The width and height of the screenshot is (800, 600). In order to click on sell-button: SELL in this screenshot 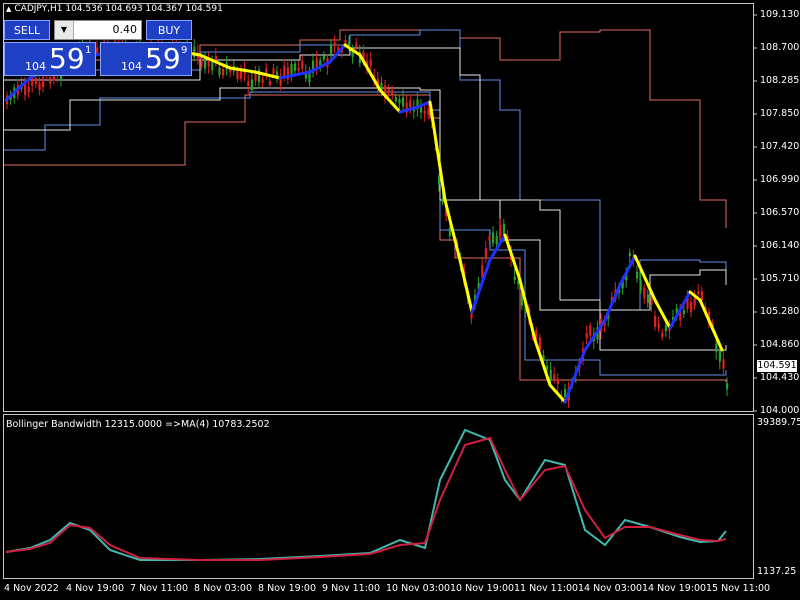, I will do `click(27, 30)`.